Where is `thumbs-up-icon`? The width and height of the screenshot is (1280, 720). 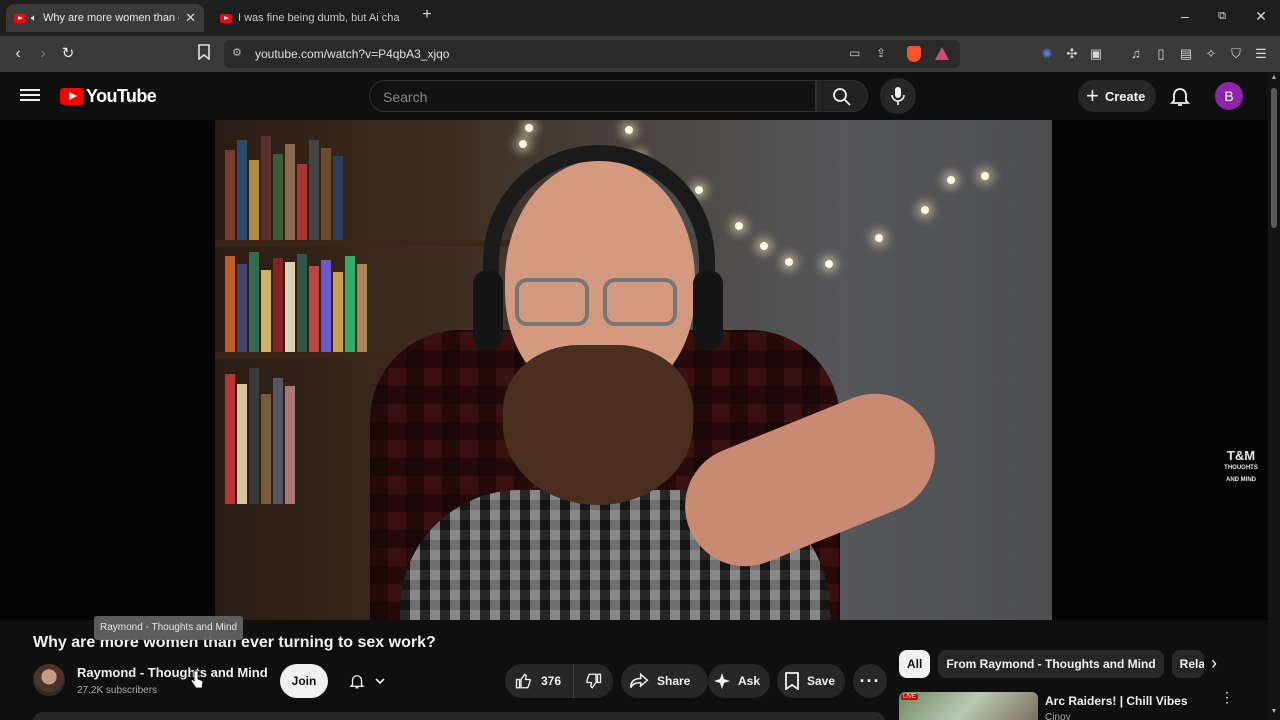 thumbs-up-icon is located at coordinates (523, 681).